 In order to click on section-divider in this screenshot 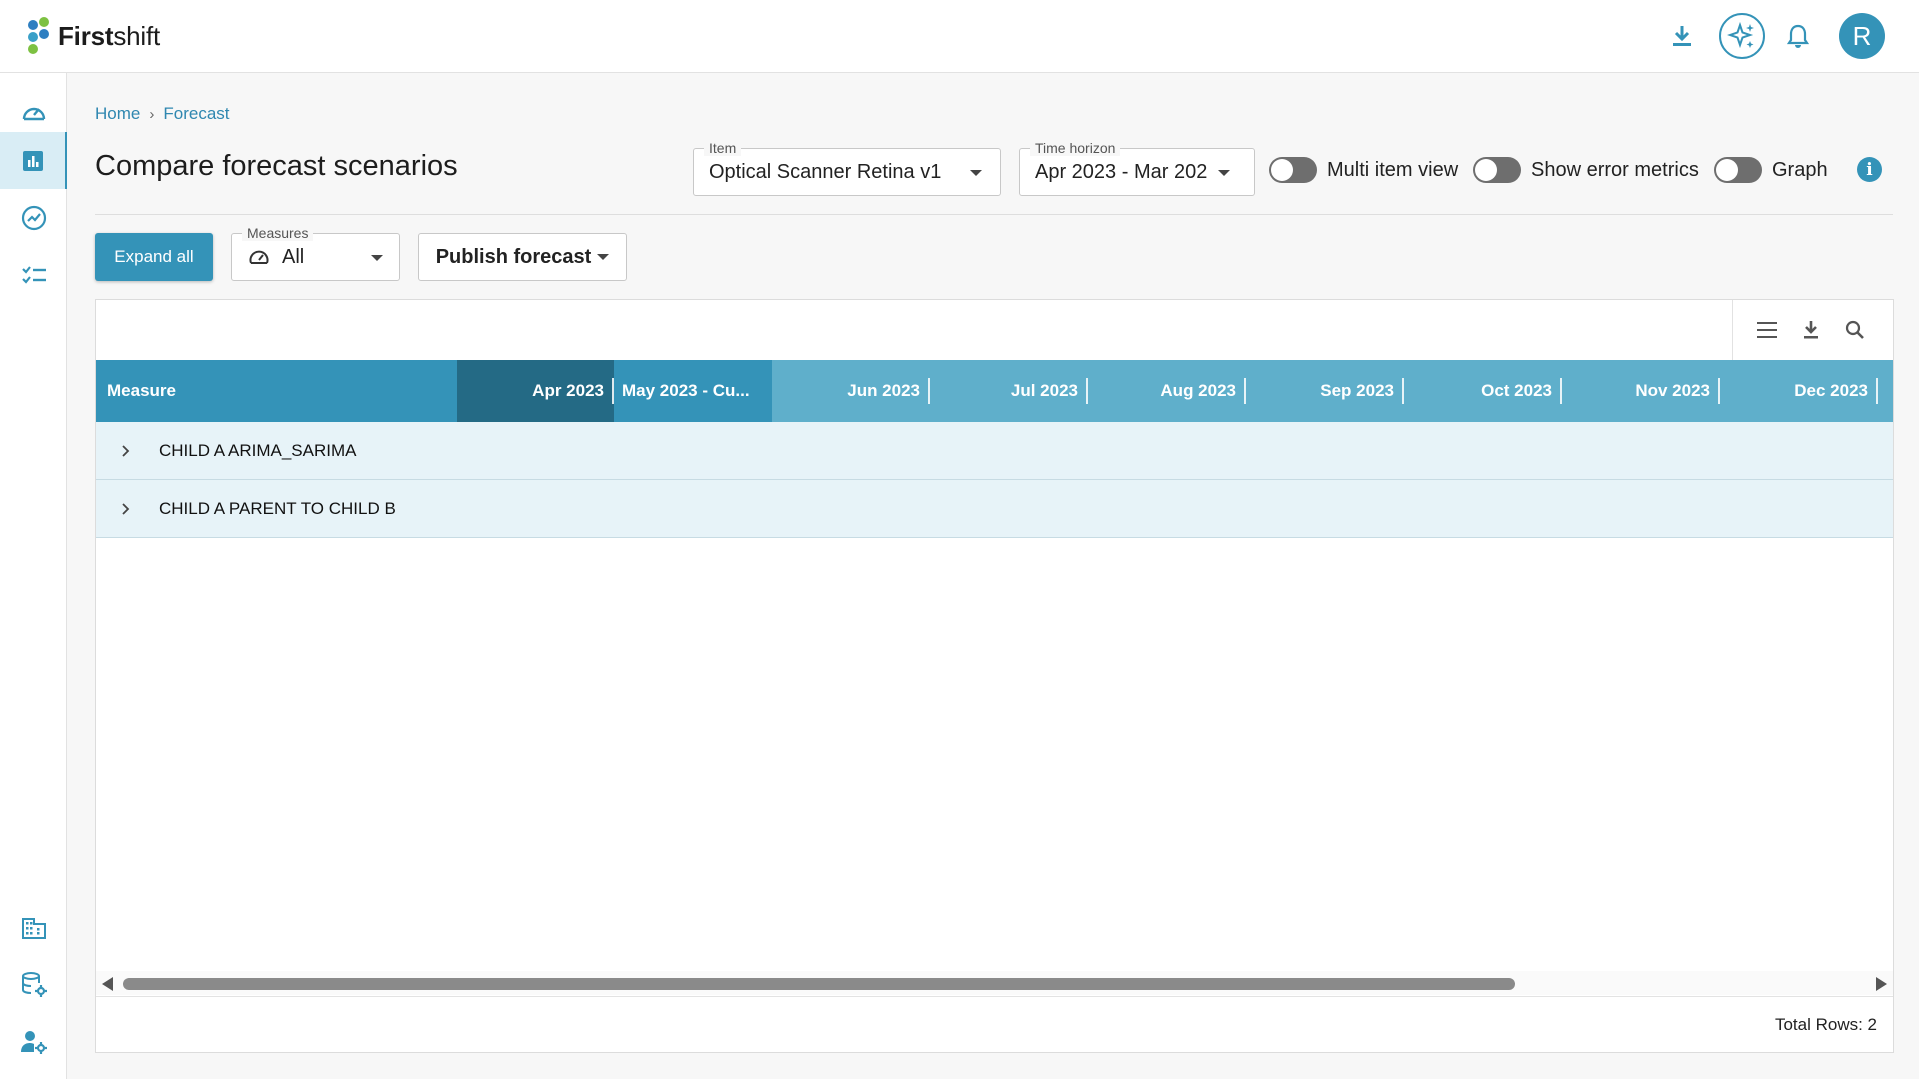, I will do `click(994, 214)`.